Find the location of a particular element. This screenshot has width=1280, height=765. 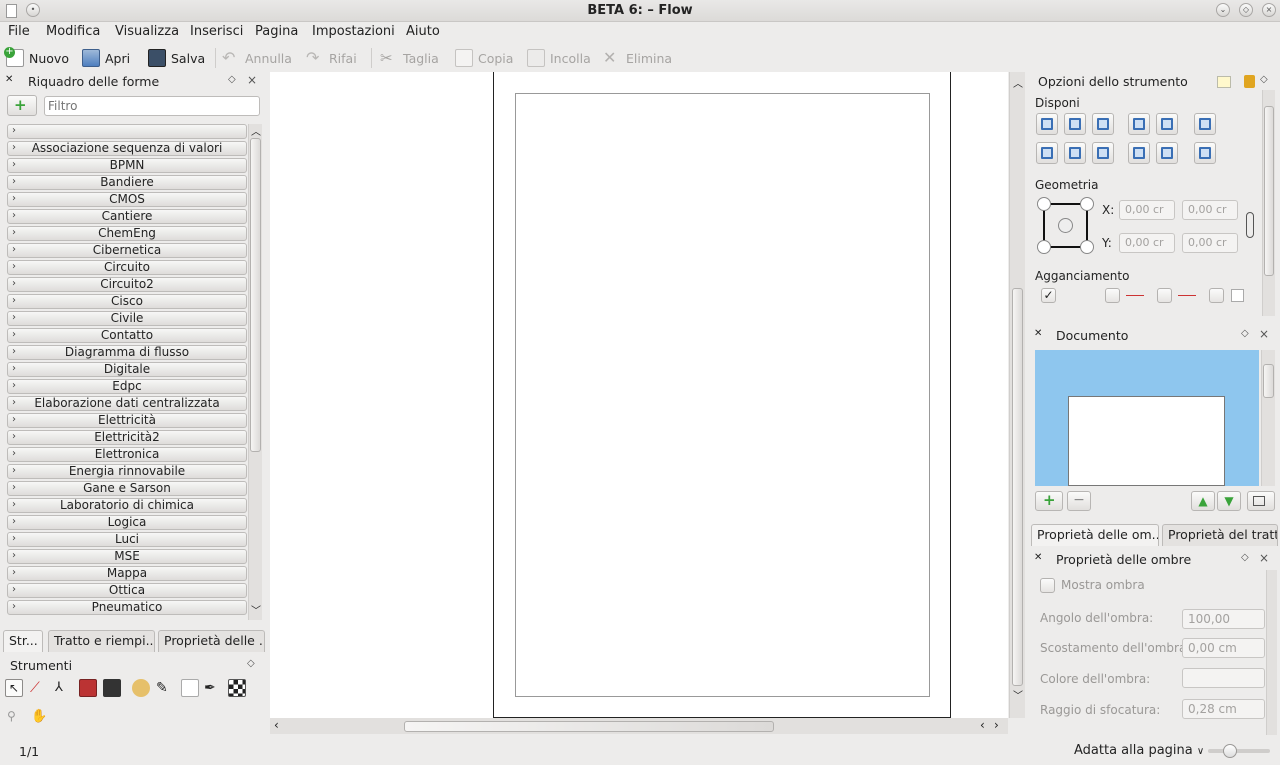

close-panel-icon: × is located at coordinates (252, 80).